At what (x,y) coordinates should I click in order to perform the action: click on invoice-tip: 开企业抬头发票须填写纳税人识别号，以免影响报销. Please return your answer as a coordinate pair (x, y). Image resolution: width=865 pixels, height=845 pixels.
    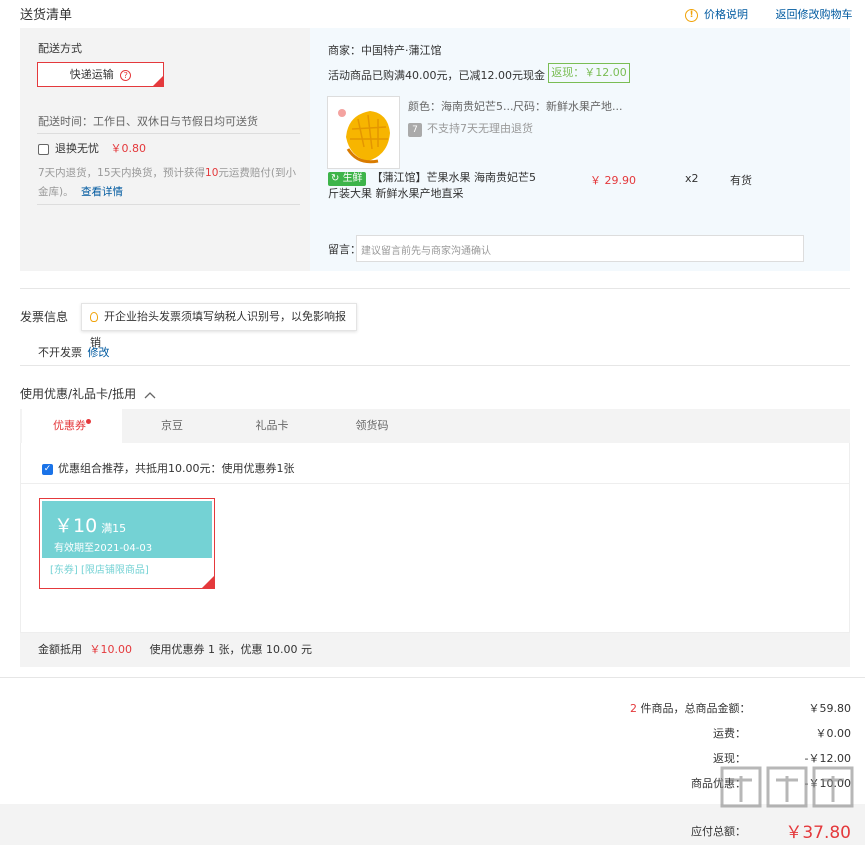
    Looking at the image, I should click on (219, 326).